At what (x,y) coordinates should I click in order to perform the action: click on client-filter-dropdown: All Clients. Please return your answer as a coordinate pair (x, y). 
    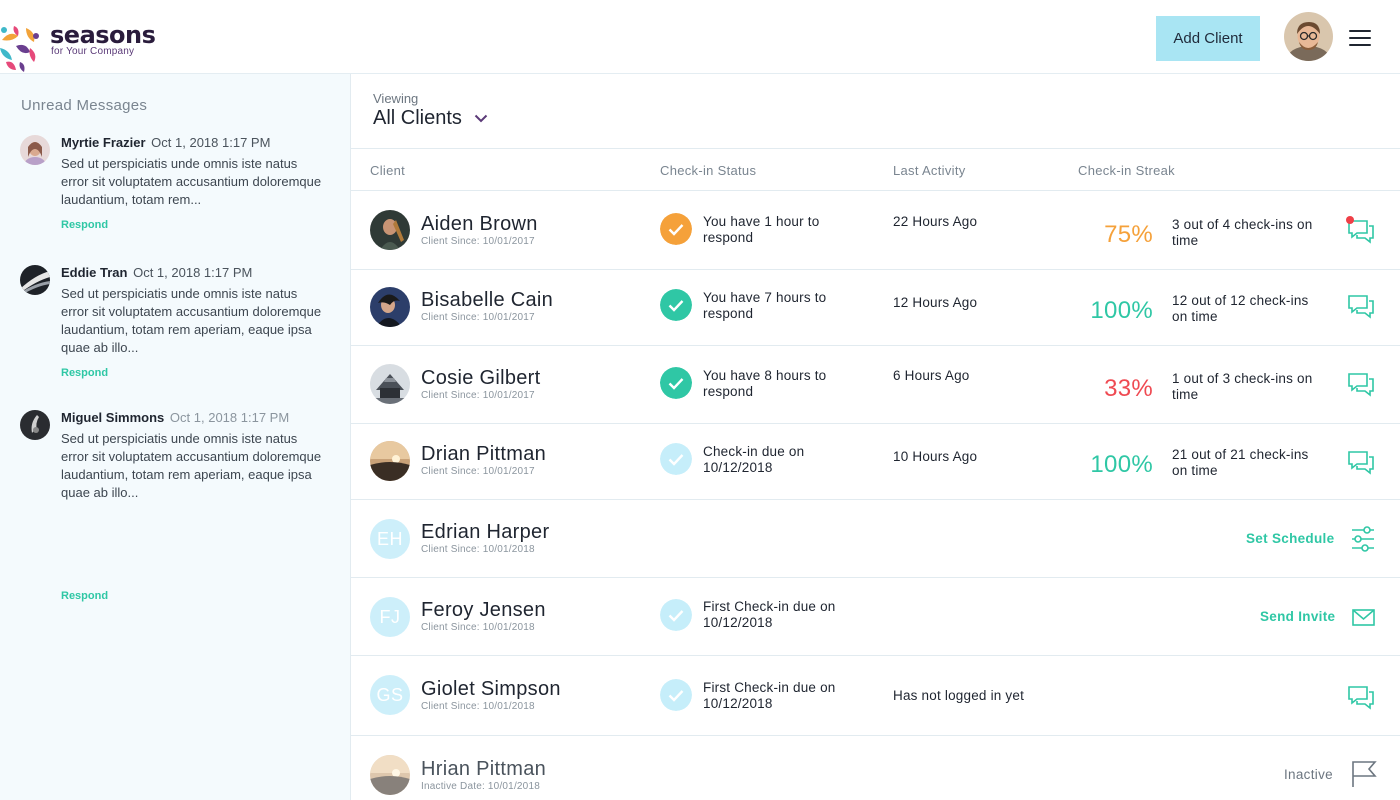
    Looking at the image, I should click on (430, 118).